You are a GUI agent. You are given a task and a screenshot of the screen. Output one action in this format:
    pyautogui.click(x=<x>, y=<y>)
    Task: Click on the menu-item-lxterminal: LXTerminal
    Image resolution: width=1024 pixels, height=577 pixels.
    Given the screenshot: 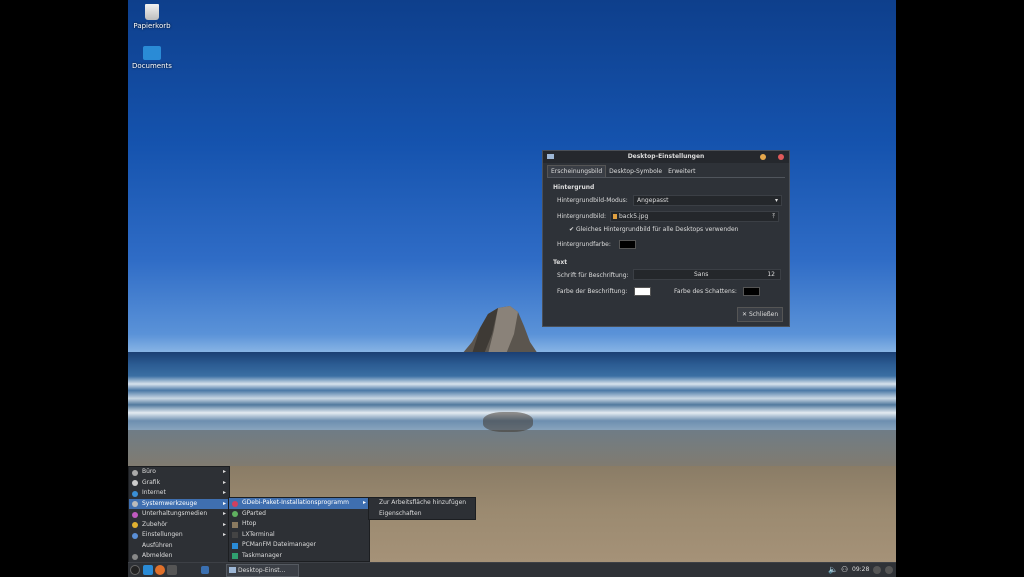 What is the action you would take?
    pyautogui.click(x=299, y=535)
    